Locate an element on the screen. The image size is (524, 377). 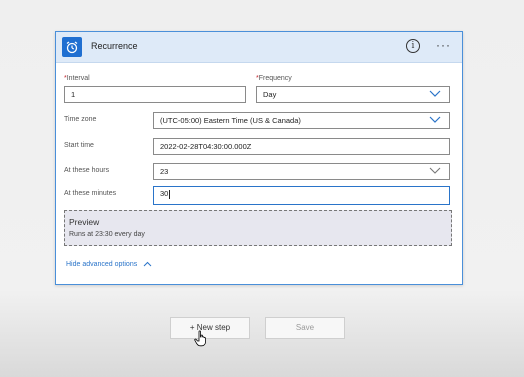
preview-text: Runs at 23:30 every day is located at coordinates (107, 234).